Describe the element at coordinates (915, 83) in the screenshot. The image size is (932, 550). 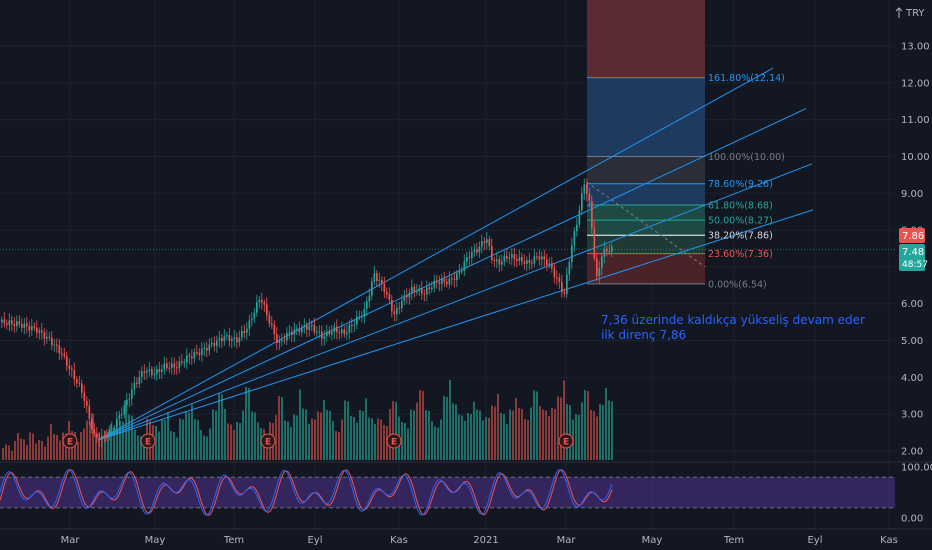
I see `price-axis-label: 12.00` at that location.